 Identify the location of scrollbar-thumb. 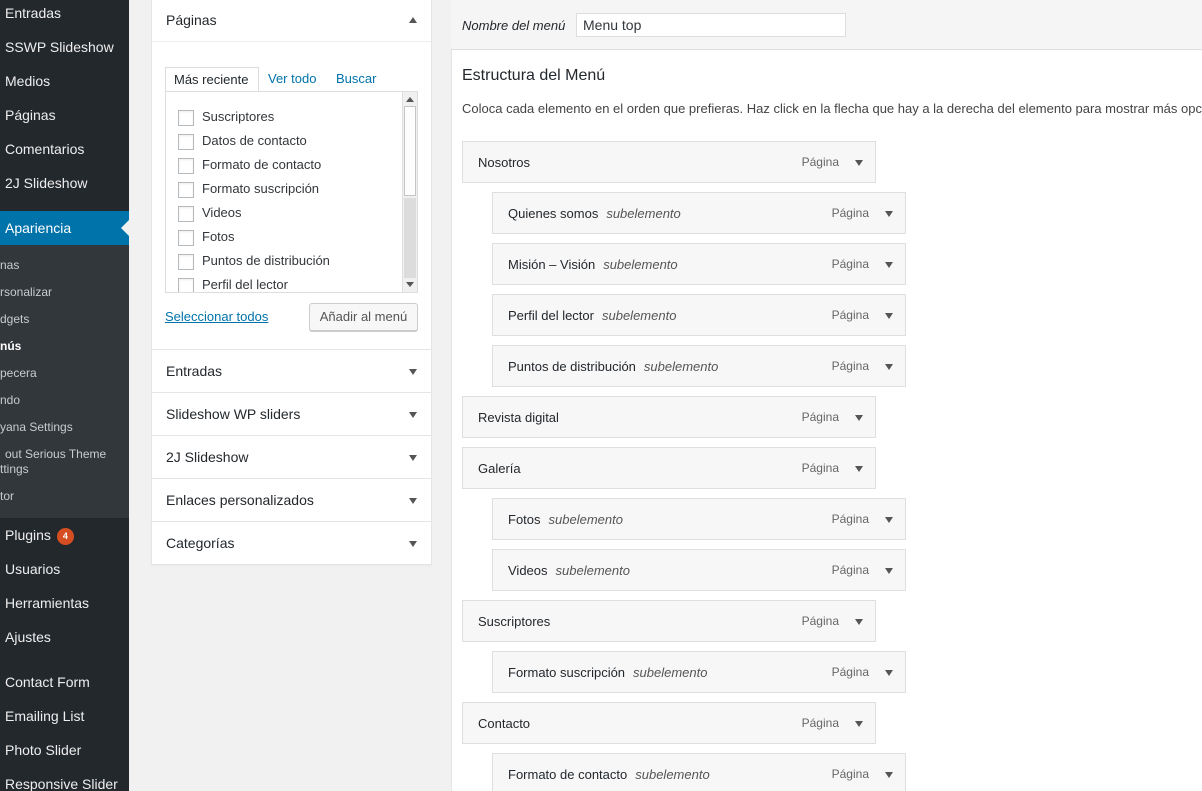
(410, 151).